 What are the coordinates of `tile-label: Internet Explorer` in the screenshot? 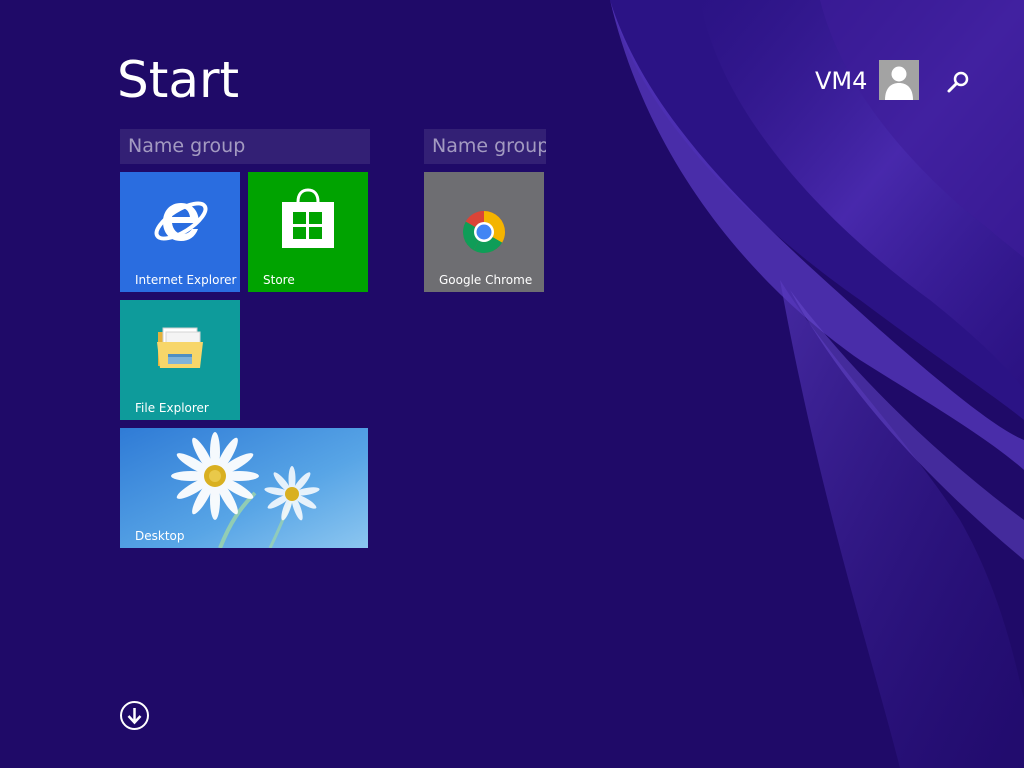 It's located at (186, 280).